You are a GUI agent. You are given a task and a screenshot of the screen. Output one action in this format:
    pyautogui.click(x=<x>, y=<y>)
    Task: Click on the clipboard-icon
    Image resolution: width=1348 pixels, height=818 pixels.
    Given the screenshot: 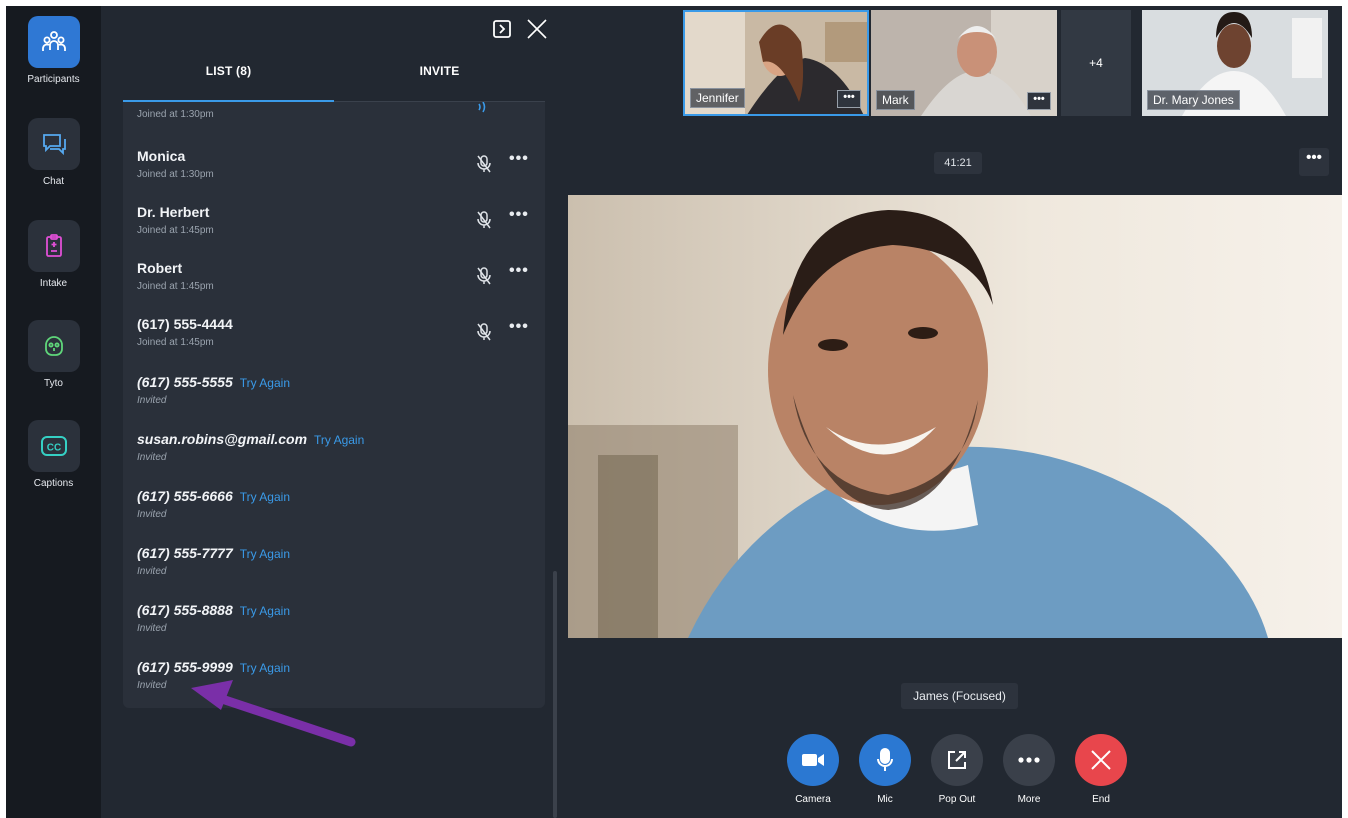 What is the action you would take?
    pyautogui.click(x=53, y=246)
    